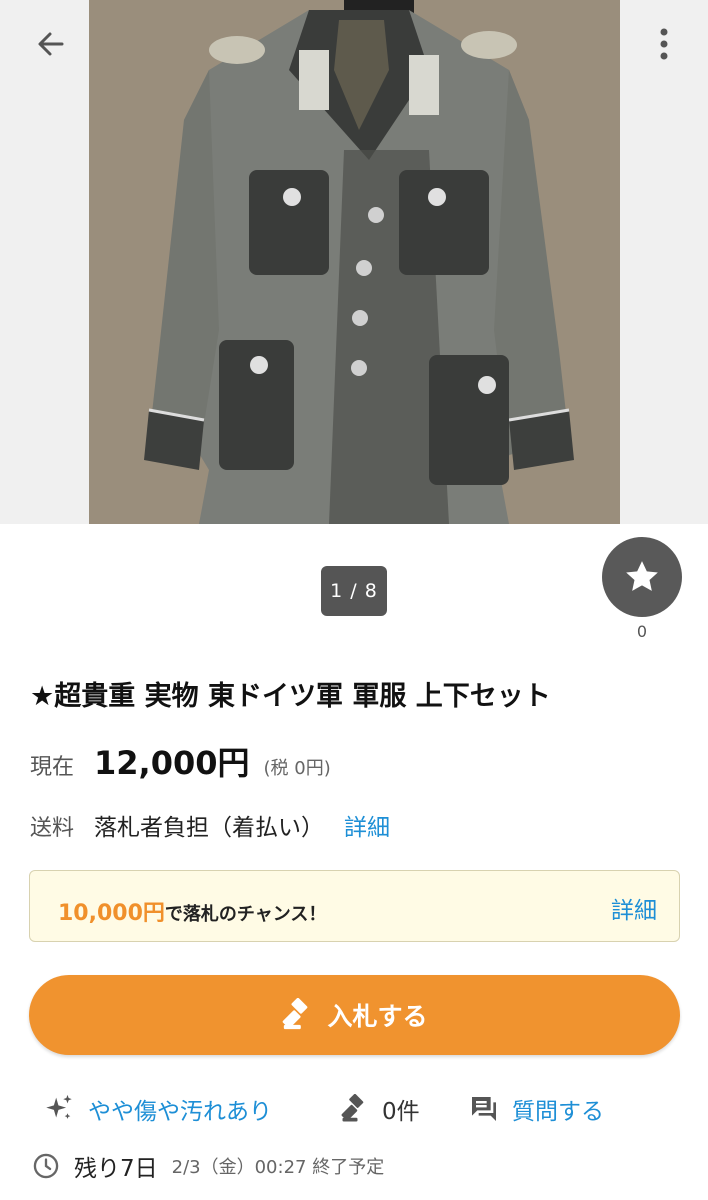 The height and width of the screenshot is (1200, 708). I want to click on shipping-detail-link: 詳細, so click(367, 825).